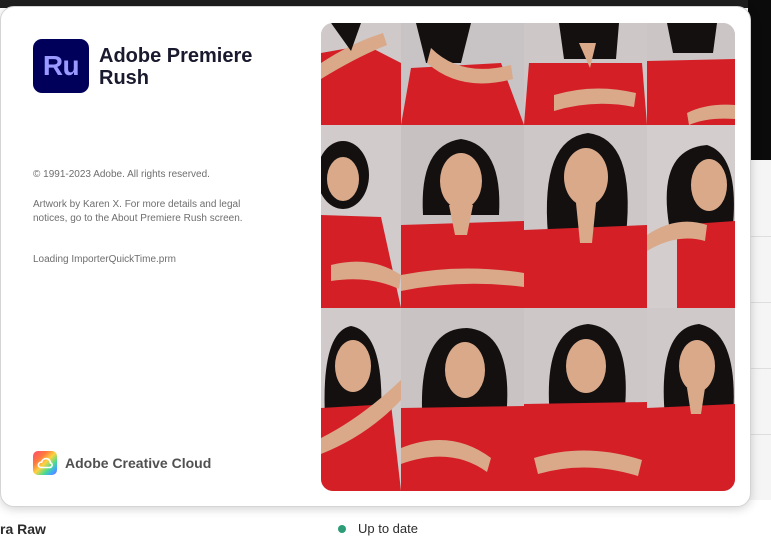  I want to click on app-name-line1: Adobe Premiere, so click(176, 56).